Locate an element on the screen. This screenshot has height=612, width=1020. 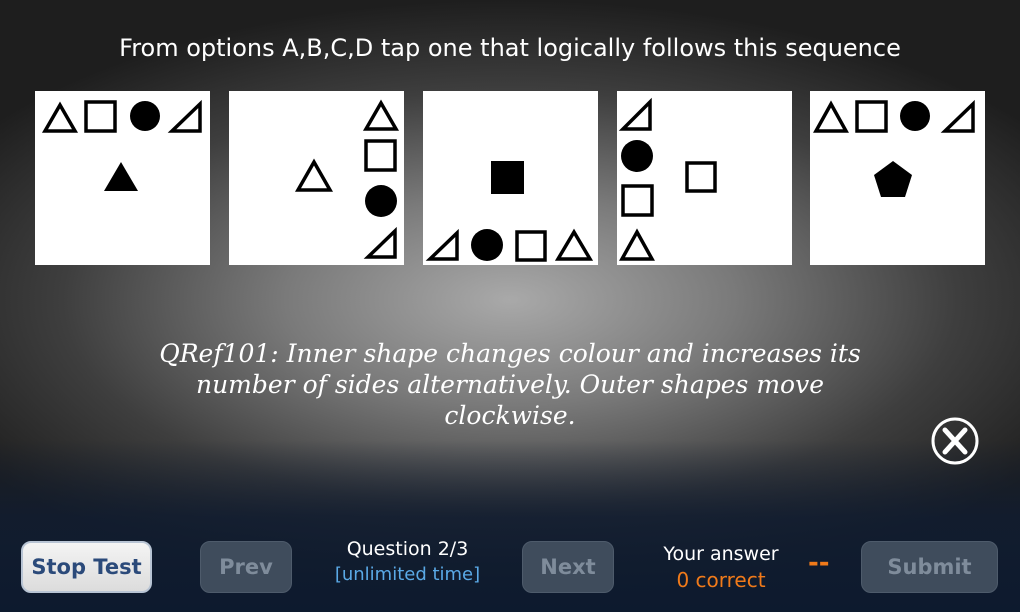
close-circle-icon is located at coordinates (955, 441).